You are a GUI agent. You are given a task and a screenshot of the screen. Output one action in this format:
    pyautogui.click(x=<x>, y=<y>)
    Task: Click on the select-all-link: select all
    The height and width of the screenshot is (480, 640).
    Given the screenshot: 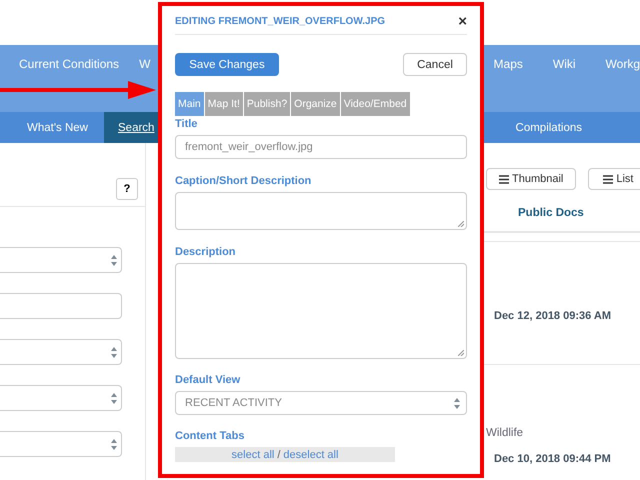 What is the action you would take?
    pyautogui.click(x=253, y=454)
    